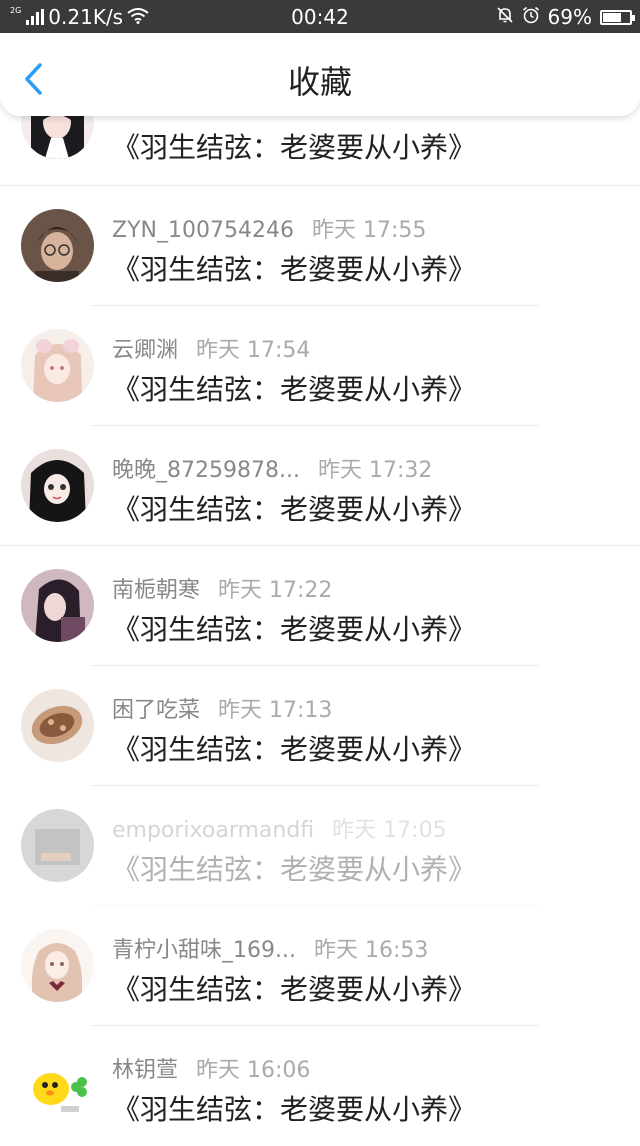 The width and height of the screenshot is (640, 1146). What do you see at coordinates (253, 1070) in the screenshot?
I see `timestamp: 昨天 16:06` at bounding box center [253, 1070].